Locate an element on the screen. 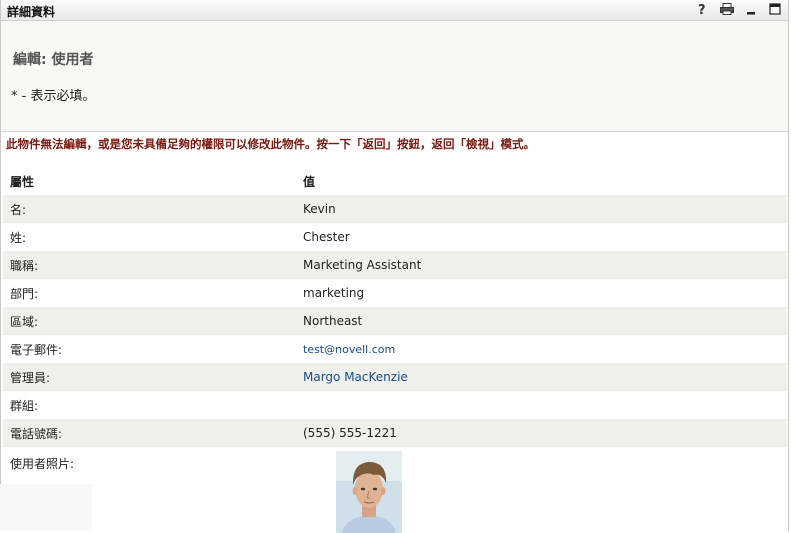 The width and height of the screenshot is (791, 533). region-value: Northeast is located at coordinates (333, 321).